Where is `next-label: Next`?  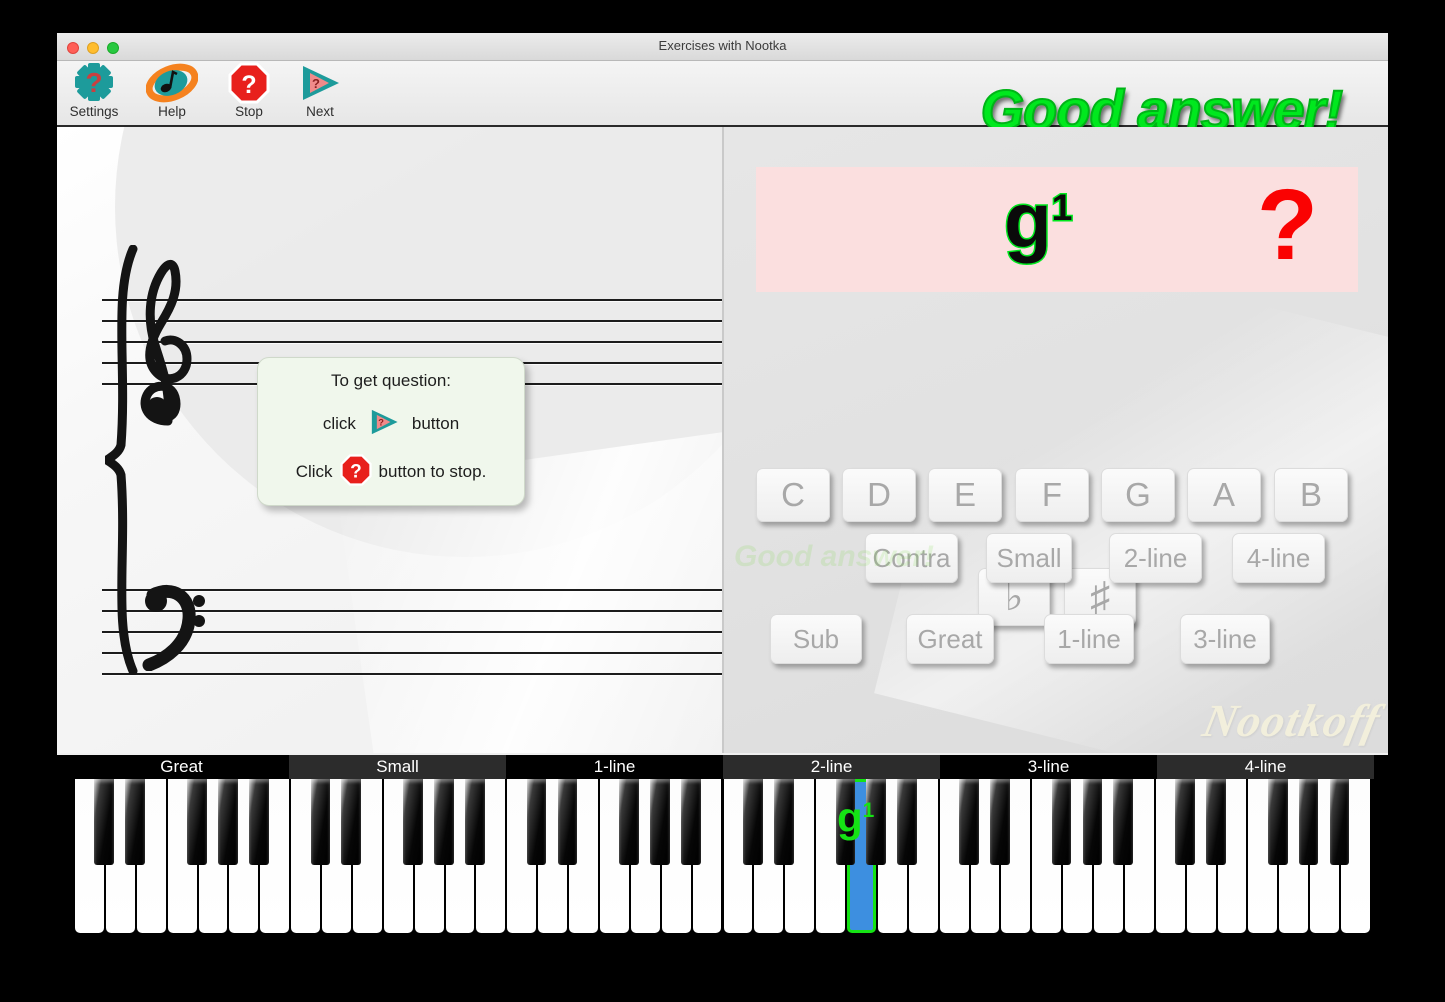
next-label: Next is located at coordinates (320, 111).